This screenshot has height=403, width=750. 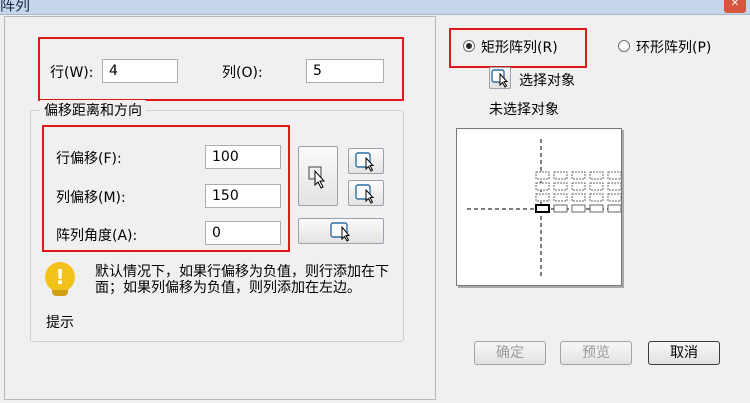 What do you see at coordinates (72, 73) in the screenshot?
I see `rows-label: 行(W):` at bounding box center [72, 73].